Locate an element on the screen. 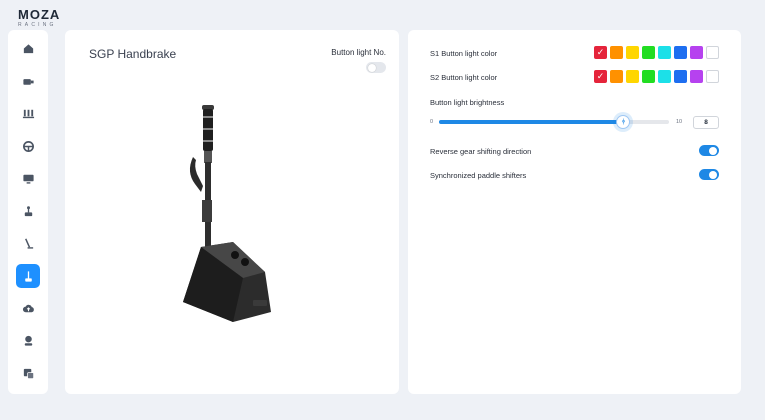 The width and height of the screenshot is (765, 420). brightness-min-label: 0 is located at coordinates (432, 122).